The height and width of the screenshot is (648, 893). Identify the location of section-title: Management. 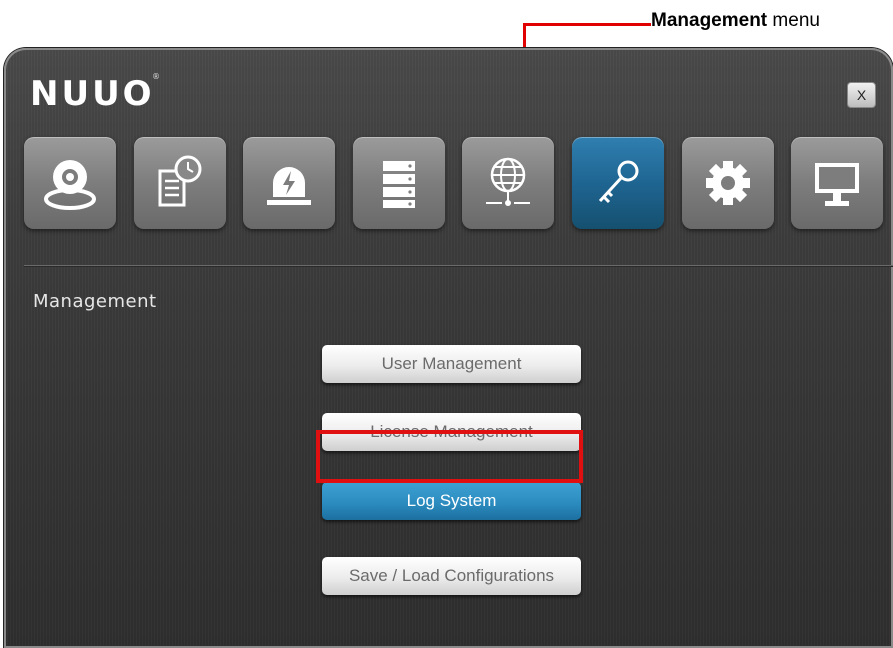
(95, 301).